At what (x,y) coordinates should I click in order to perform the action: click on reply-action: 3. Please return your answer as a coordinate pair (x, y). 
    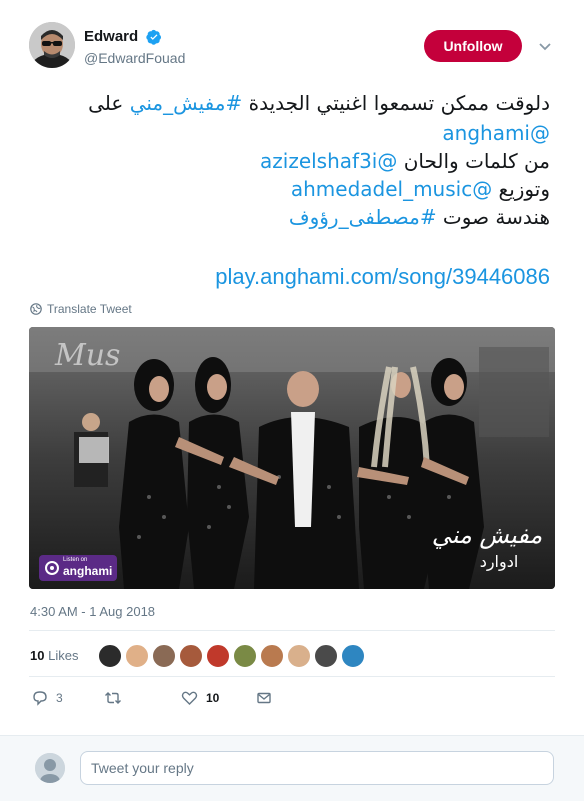
    Looking at the image, I should click on (47, 698).